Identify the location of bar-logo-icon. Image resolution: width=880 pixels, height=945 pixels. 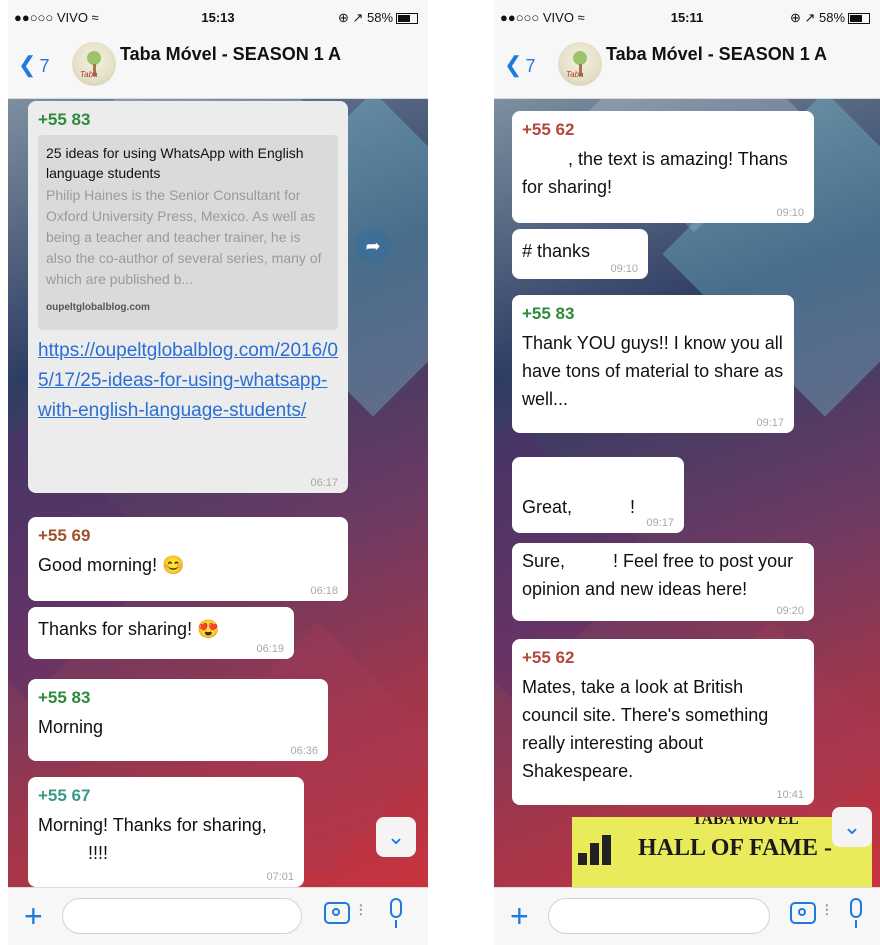
(596, 850).